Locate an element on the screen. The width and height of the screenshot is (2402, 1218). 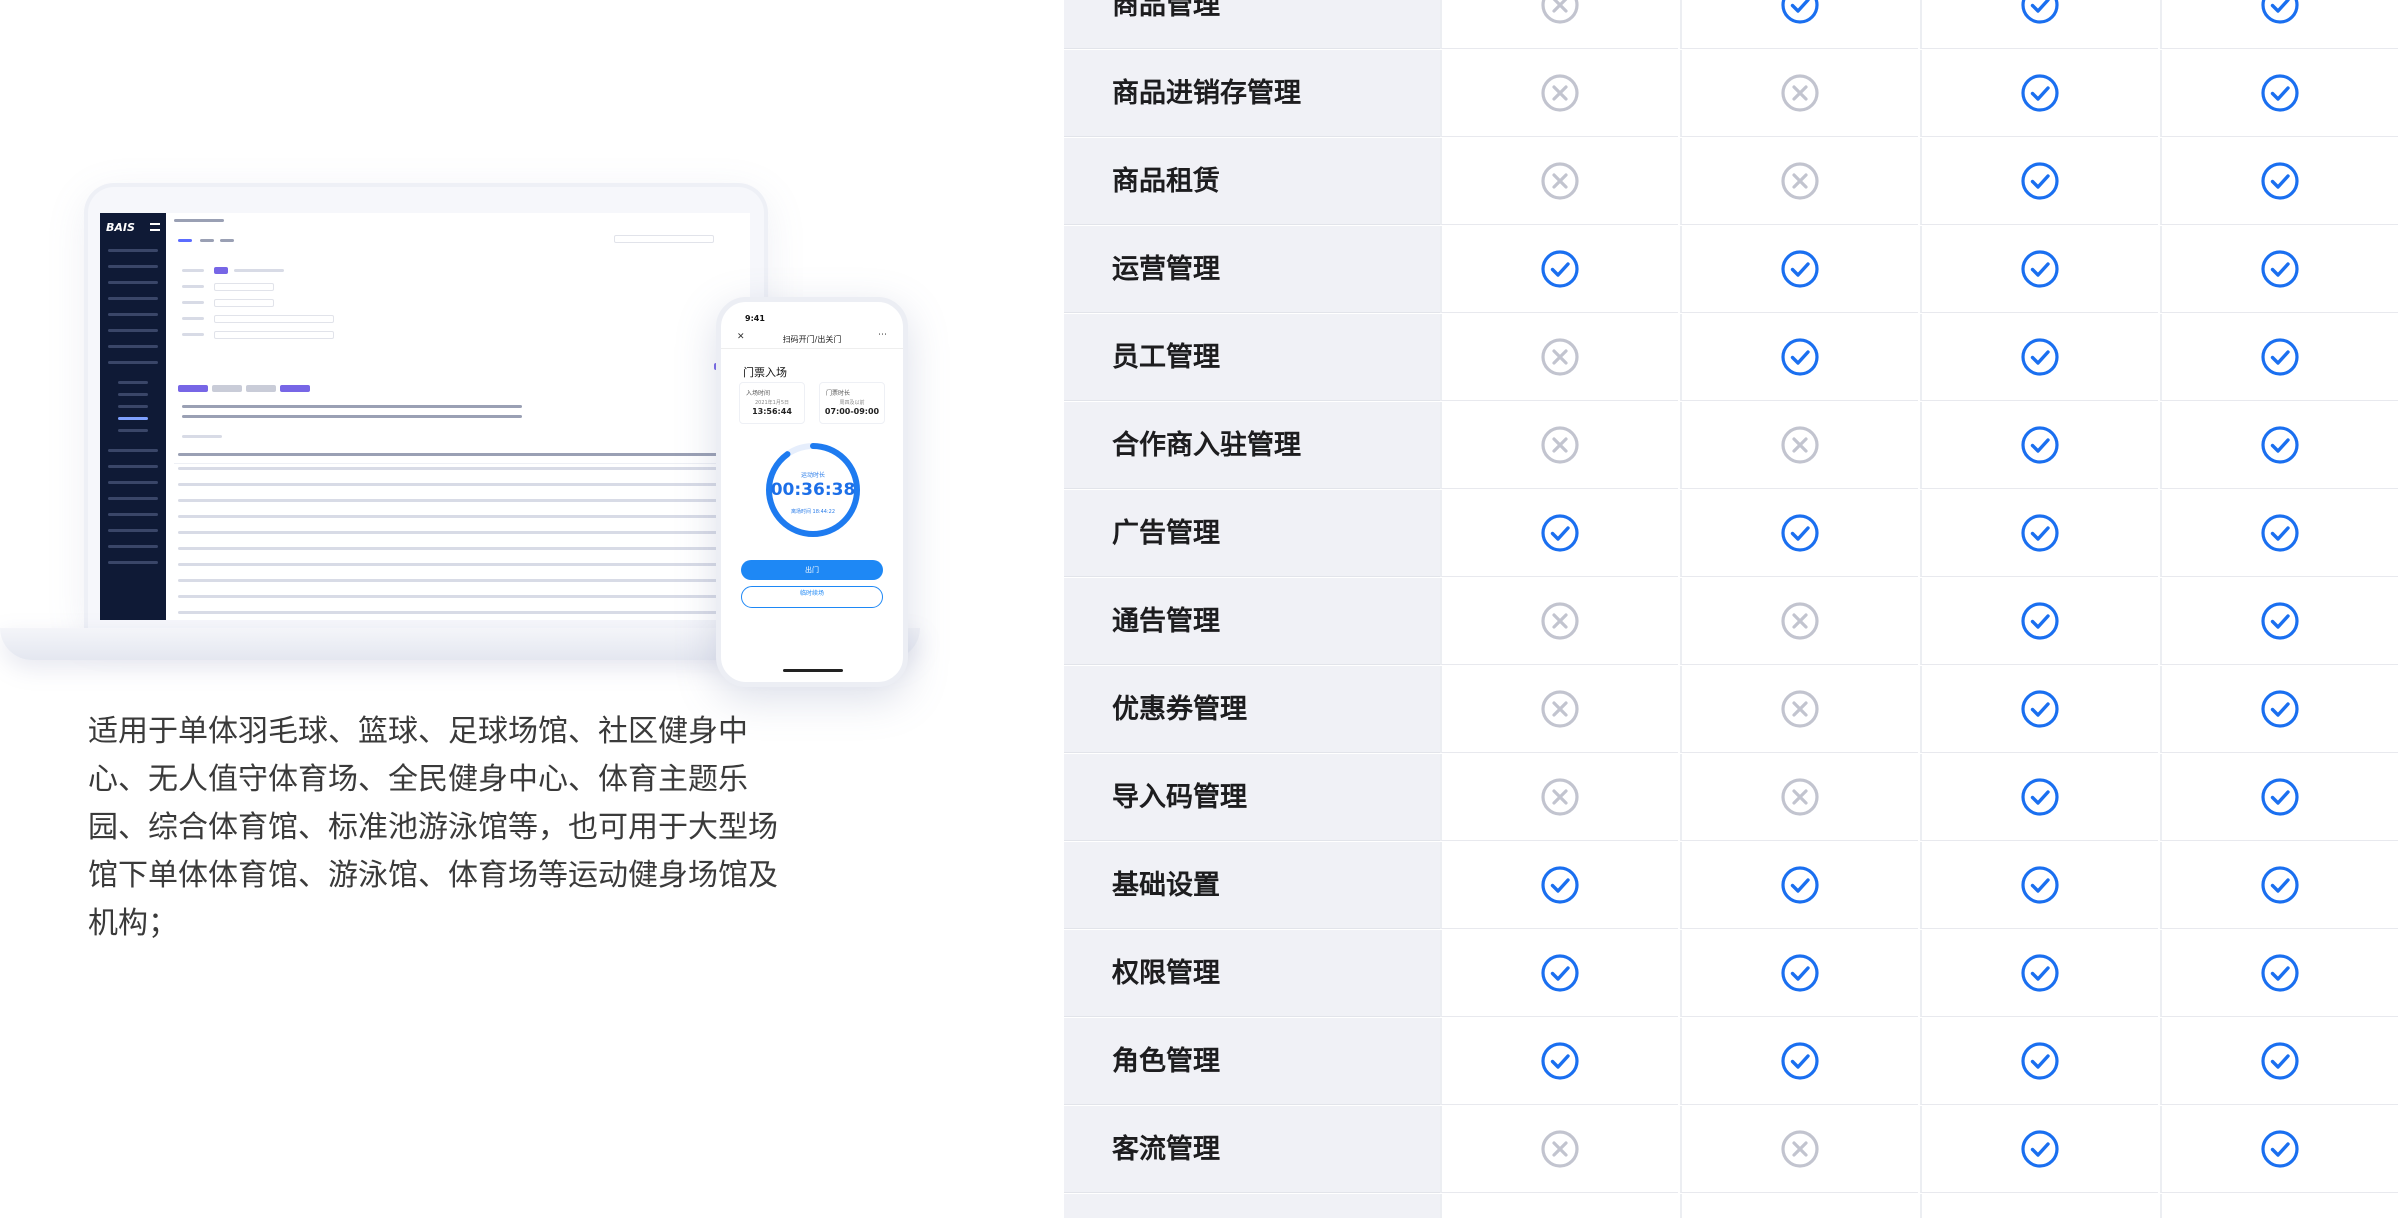
feature-row: 商品进销存管理 is located at coordinates (1733, 94).